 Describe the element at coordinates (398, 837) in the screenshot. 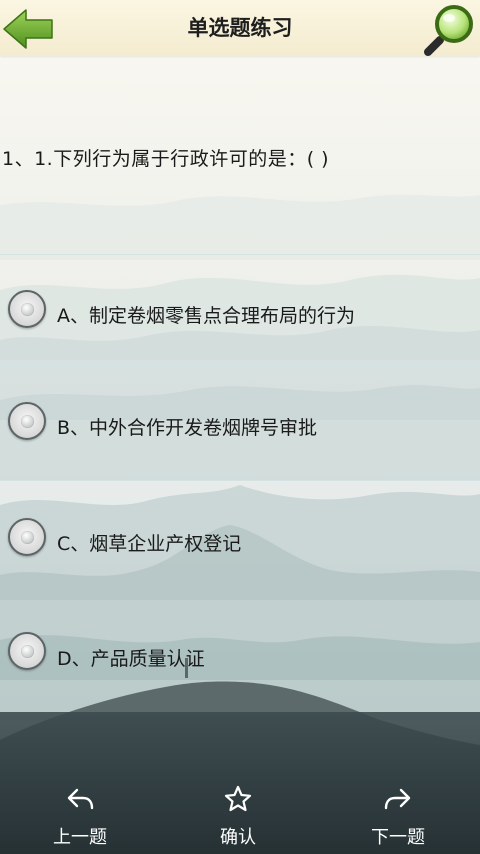

I see `next-question-label: 下一题` at that location.